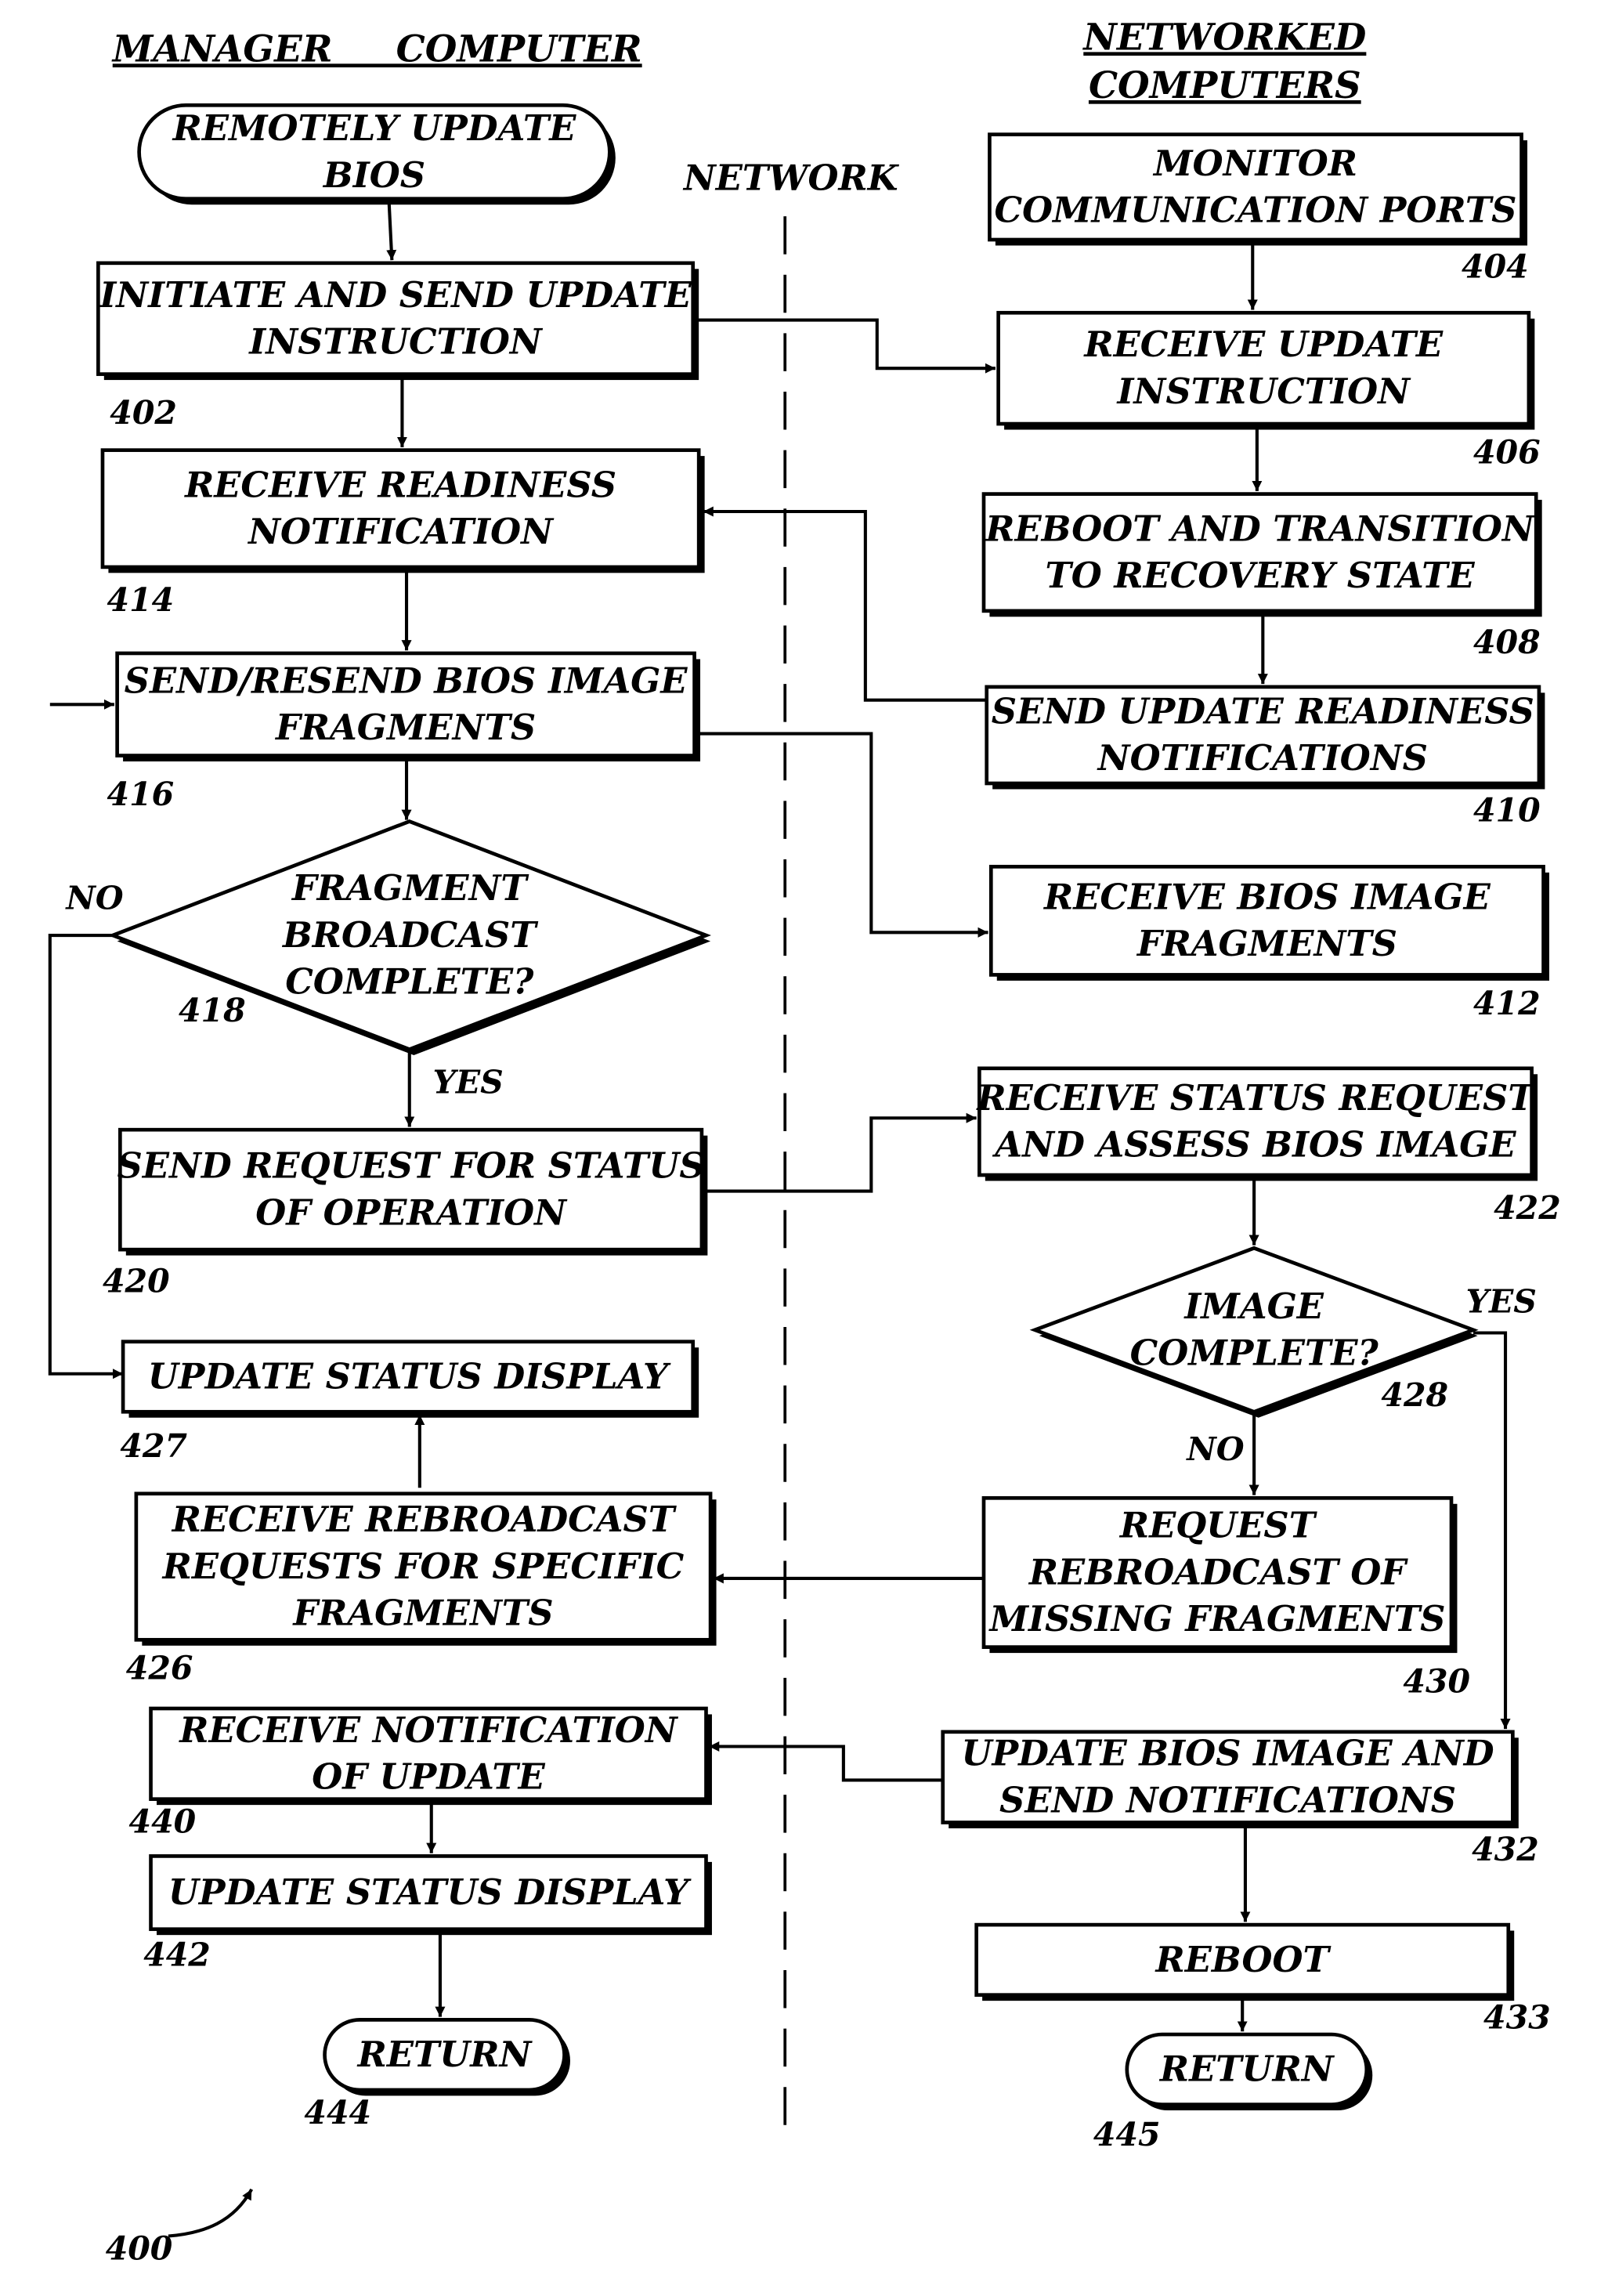 The height and width of the screenshot is (2296, 1608). I want to click on ref-number: 420, so click(136, 1280).